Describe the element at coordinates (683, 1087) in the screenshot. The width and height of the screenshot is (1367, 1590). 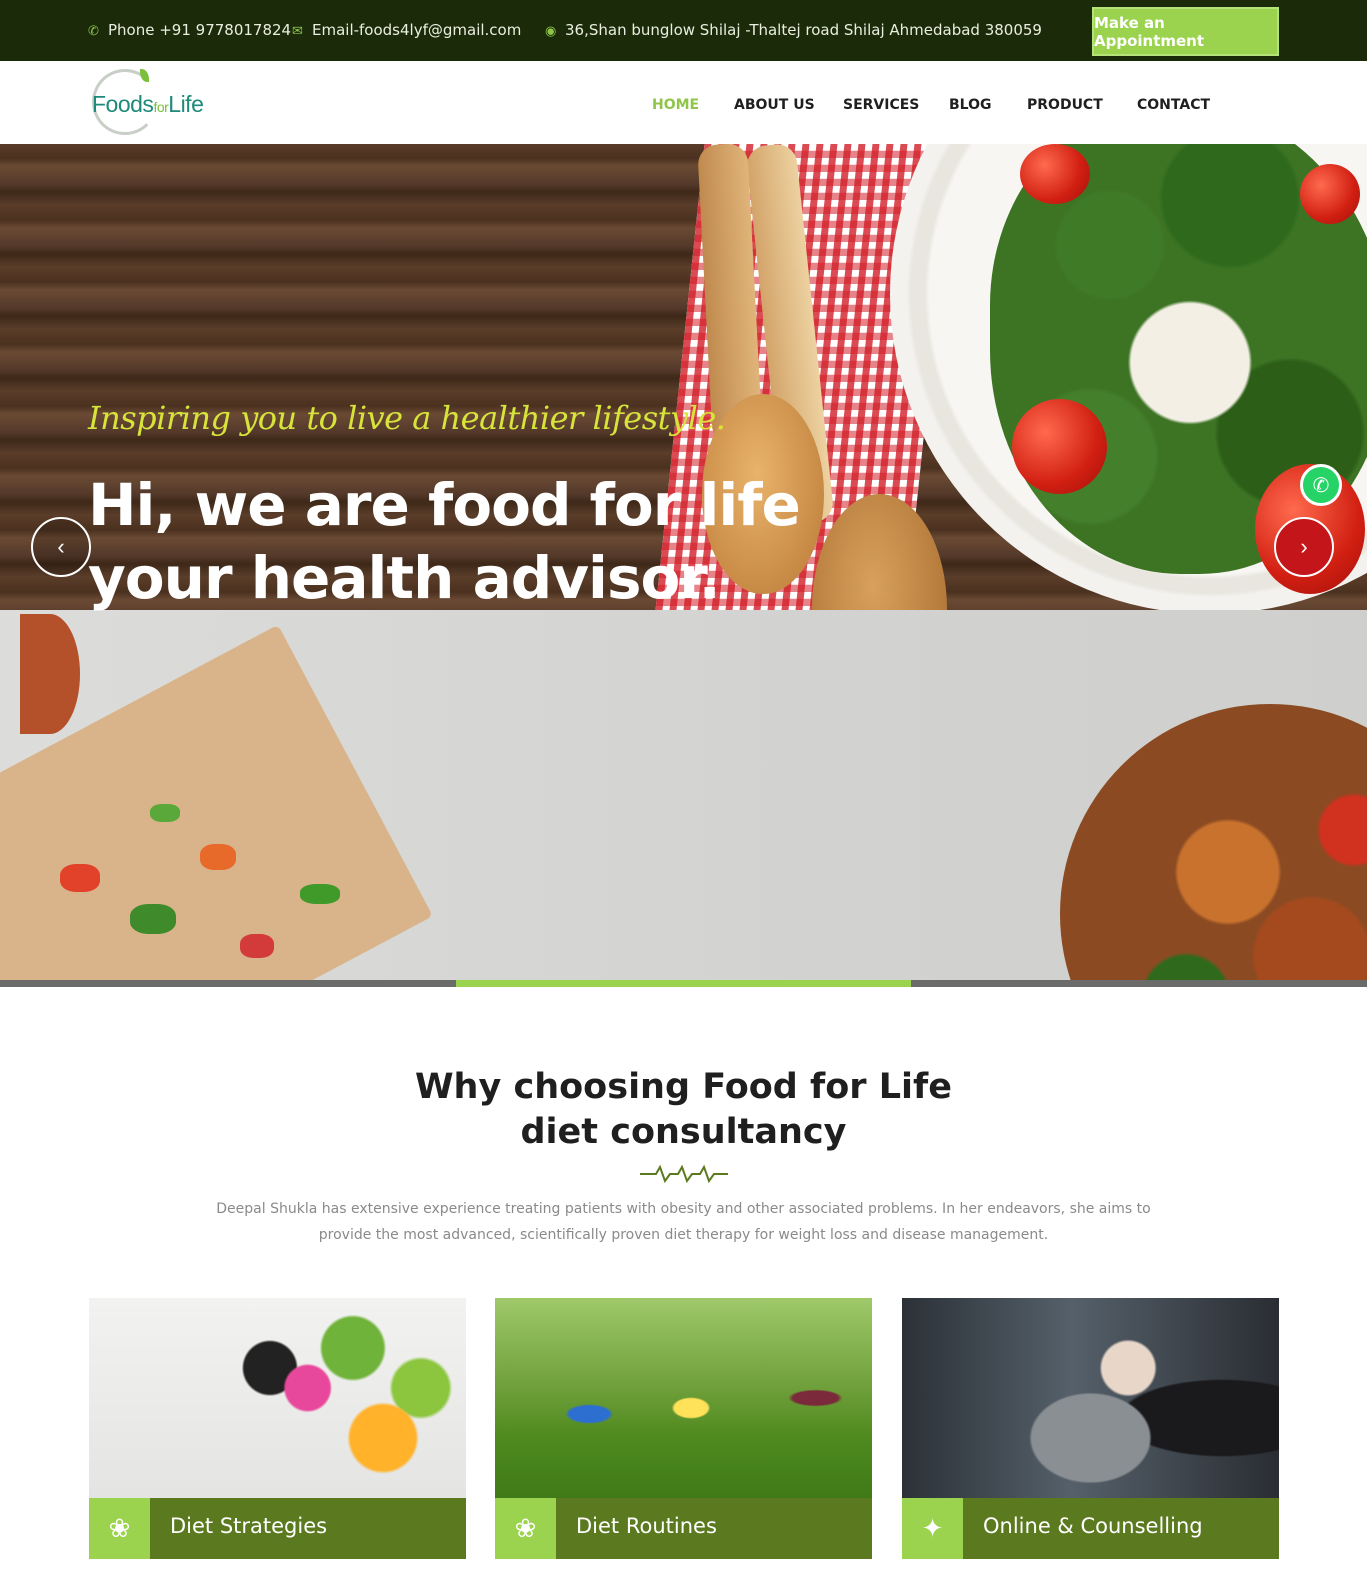
I see `why-title-line-1: Why choosing Food for Life` at that location.